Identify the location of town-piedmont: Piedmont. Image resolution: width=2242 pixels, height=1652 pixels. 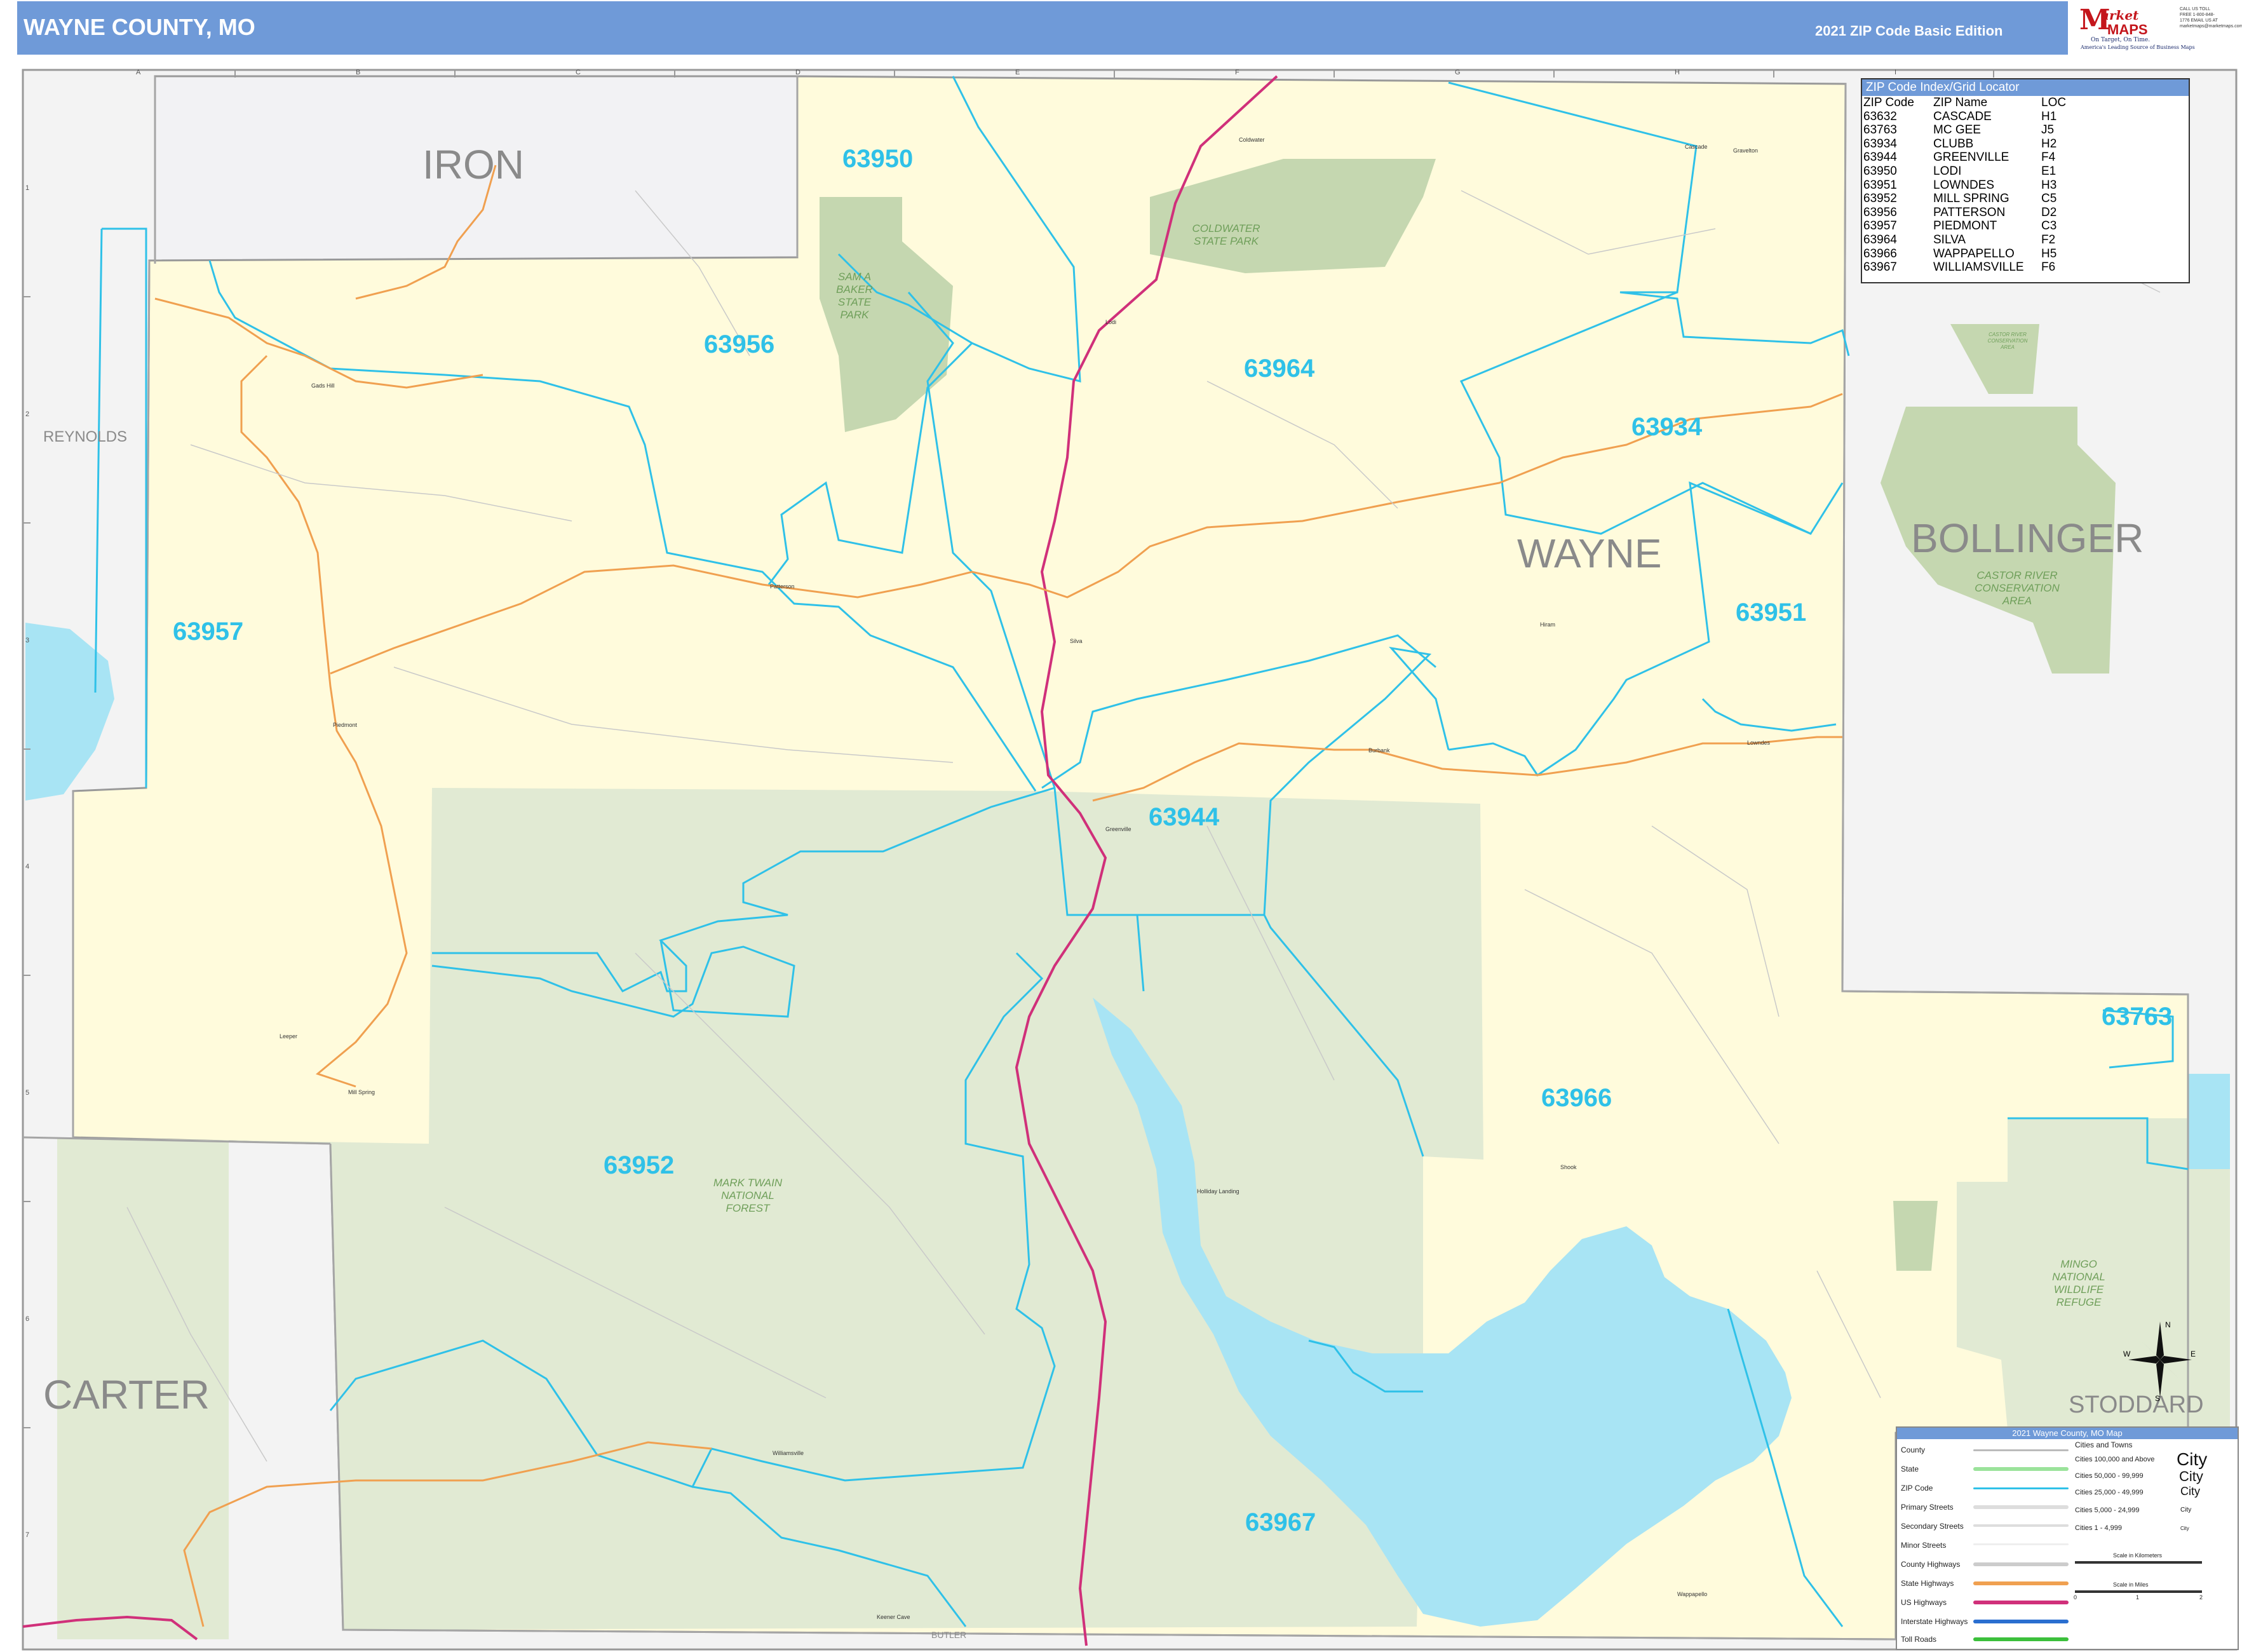
(345, 725).